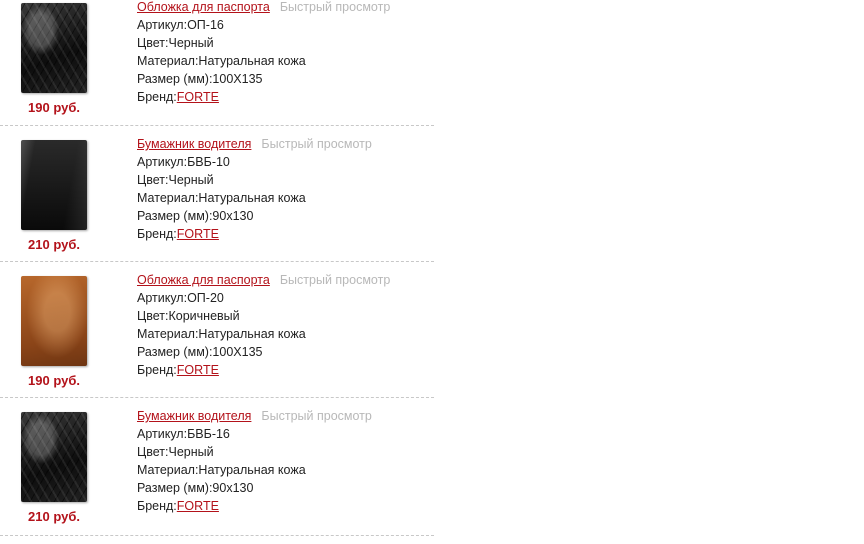 The image size is (864, 544). Describe the element at coordinates (208, 162) in the screenshot. I see `article-value: БВБ-10` at that location.